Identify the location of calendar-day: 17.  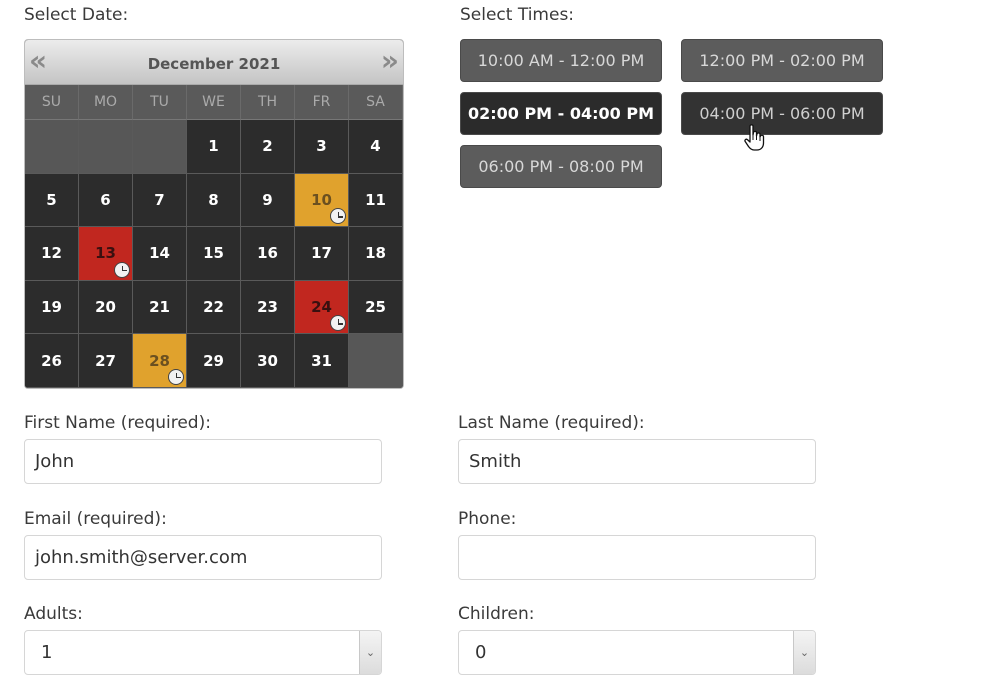
(322, 254).